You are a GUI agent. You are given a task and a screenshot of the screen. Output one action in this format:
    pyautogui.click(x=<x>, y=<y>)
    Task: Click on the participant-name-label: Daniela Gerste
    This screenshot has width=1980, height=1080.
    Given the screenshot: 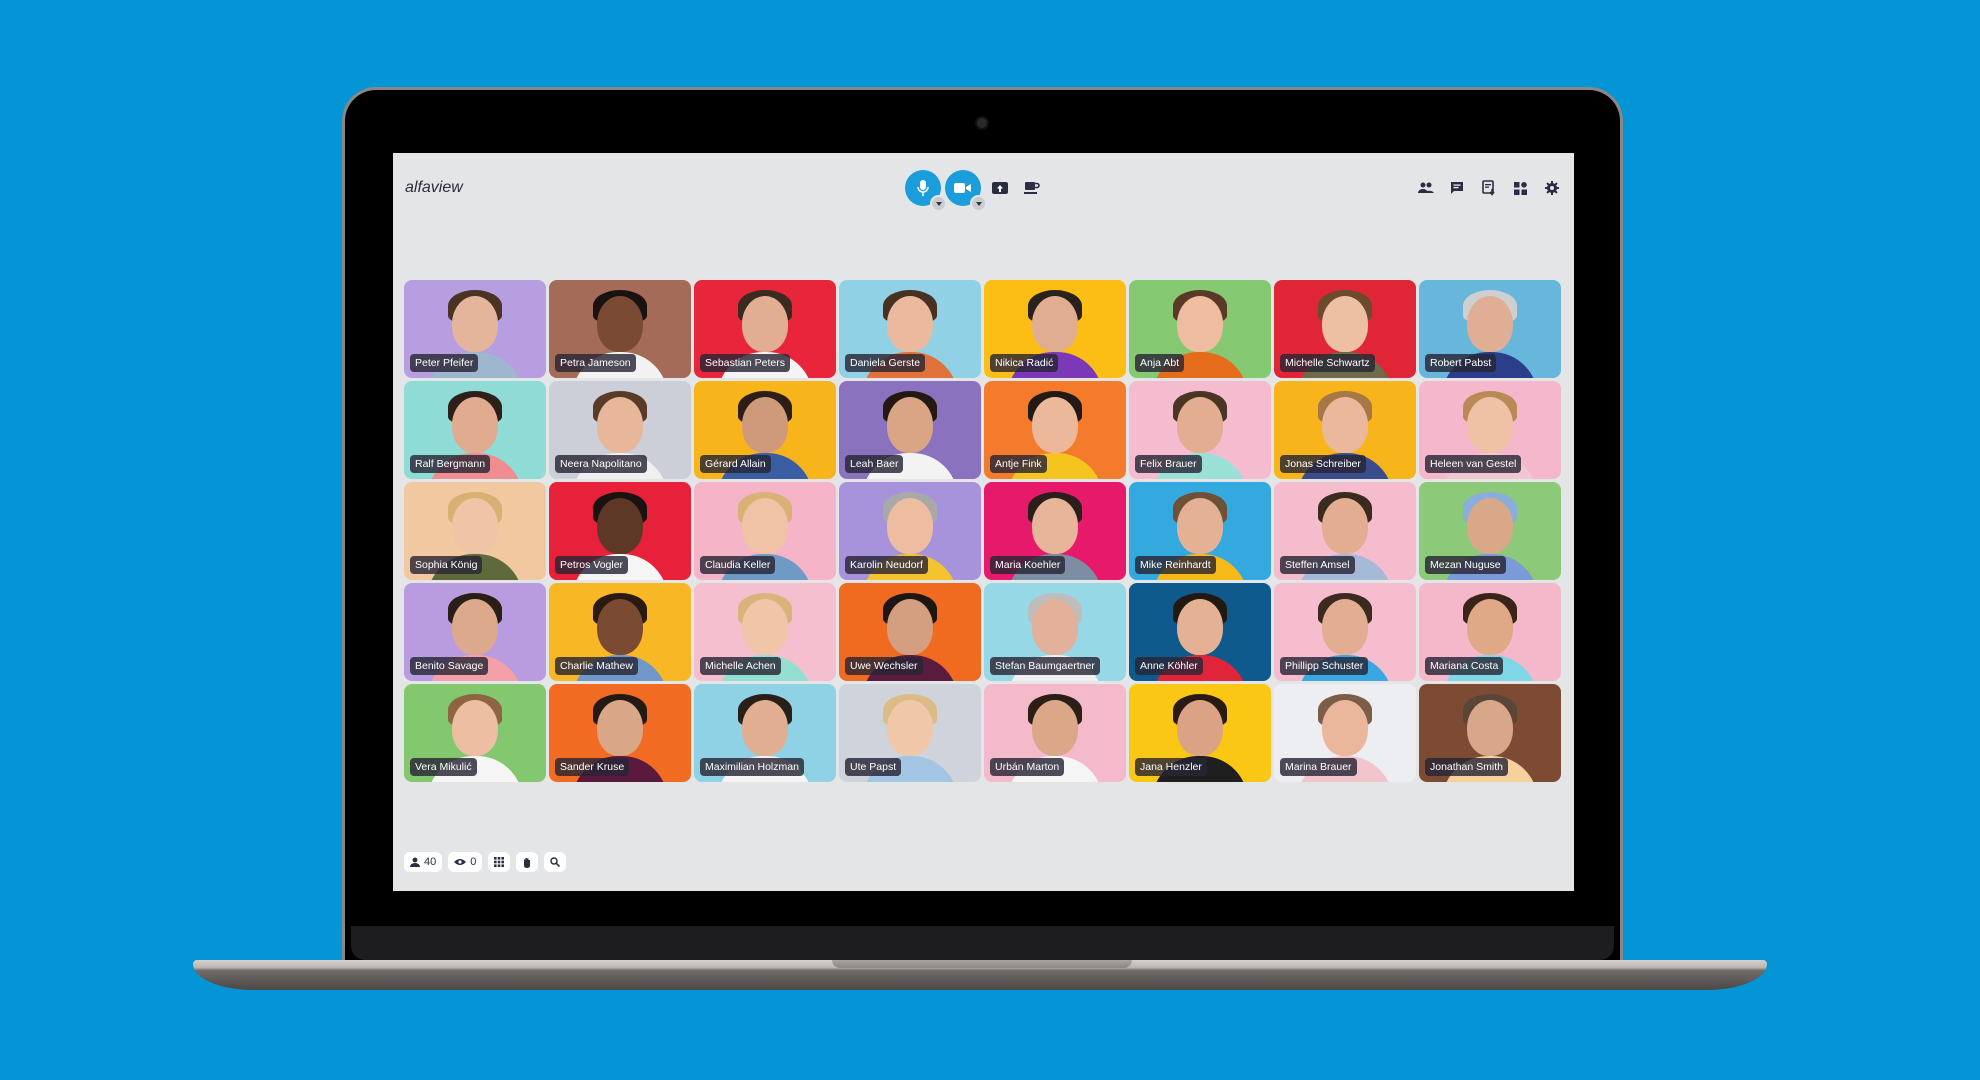 What is the action you would take?
    pyautogui.click(x=885, y=363)
    